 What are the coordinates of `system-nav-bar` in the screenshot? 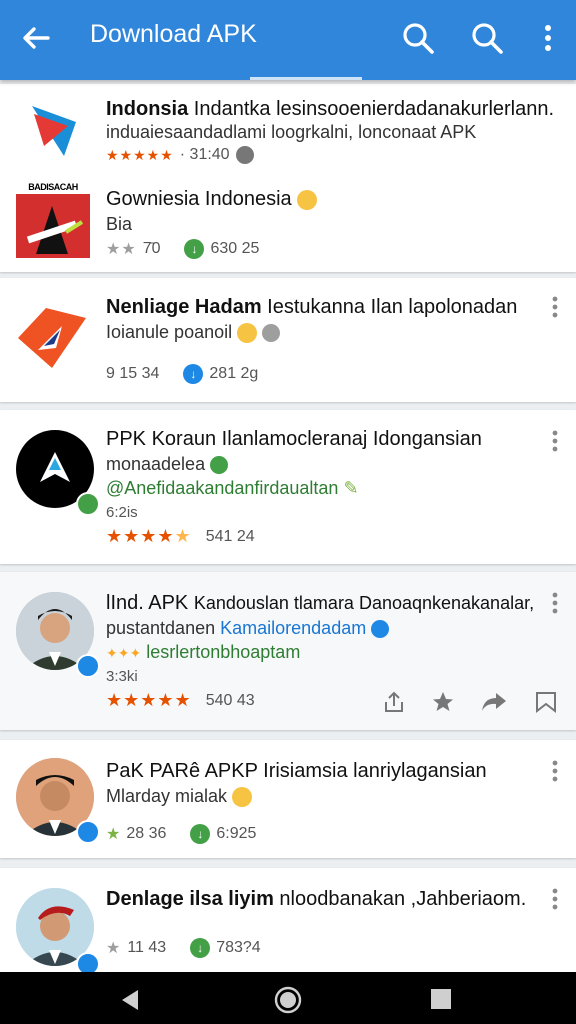 It's located at (288, 998).